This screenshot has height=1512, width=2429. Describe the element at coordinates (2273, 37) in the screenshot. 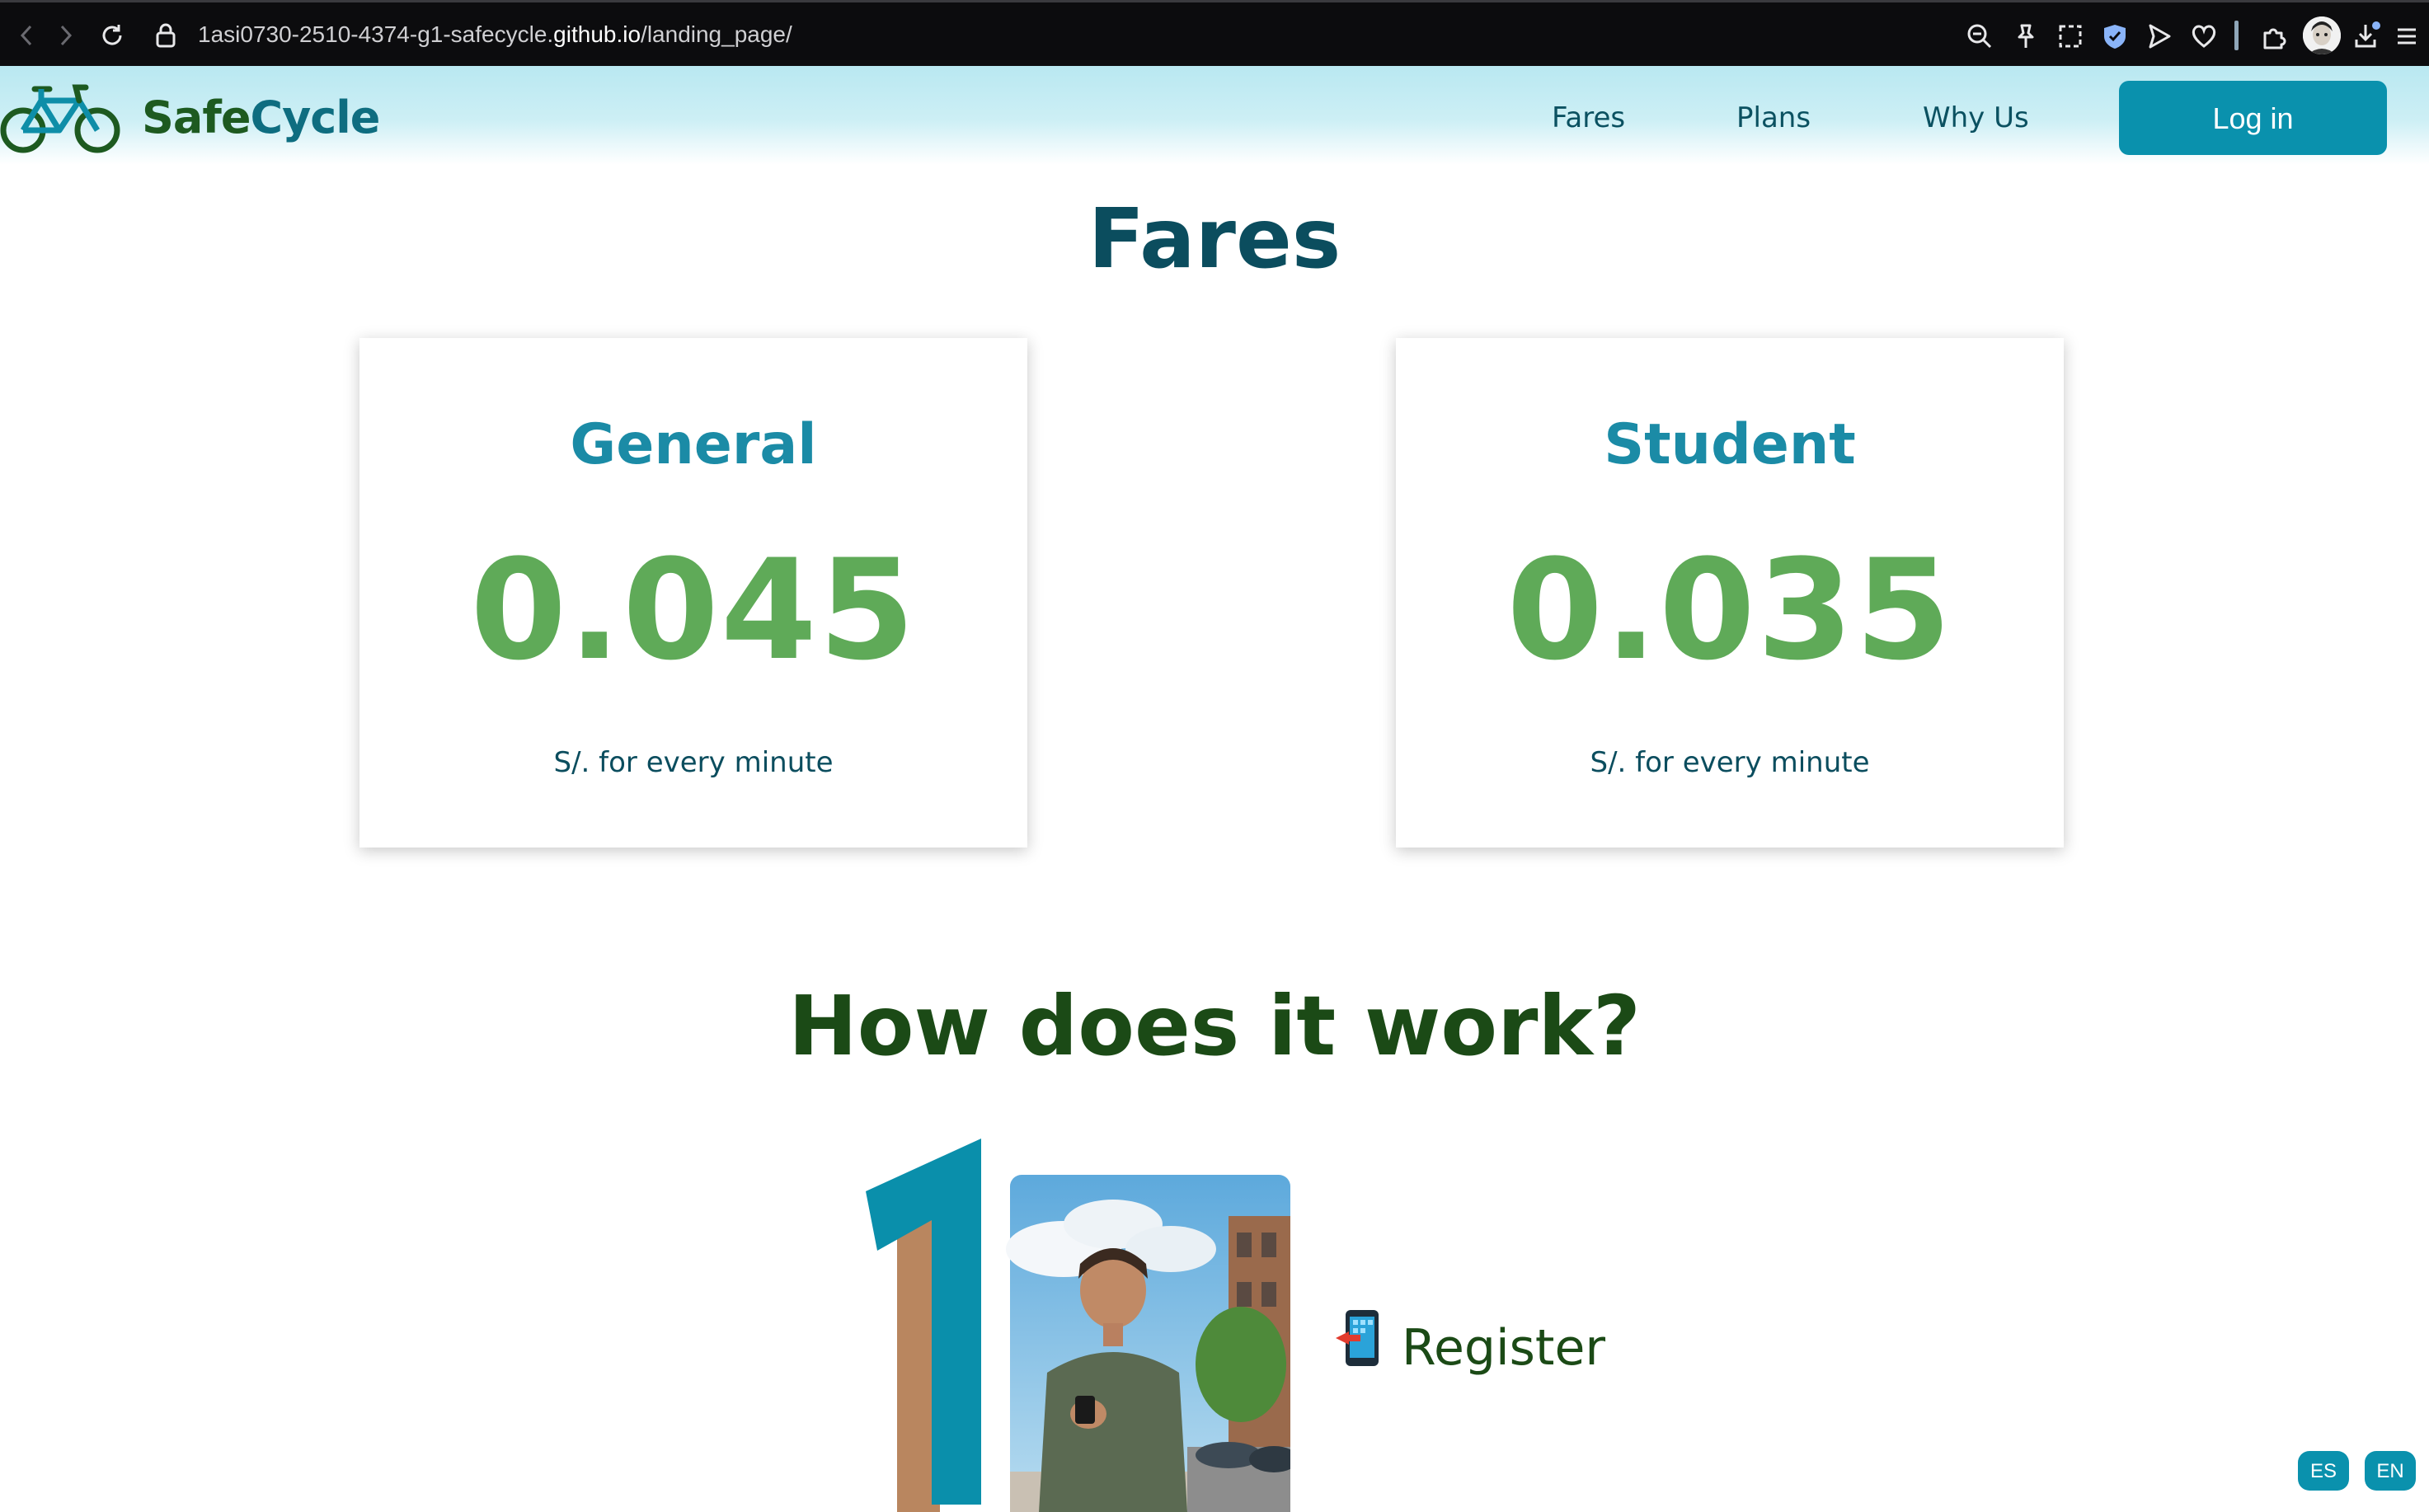

I see `extensions-icon` at that location.